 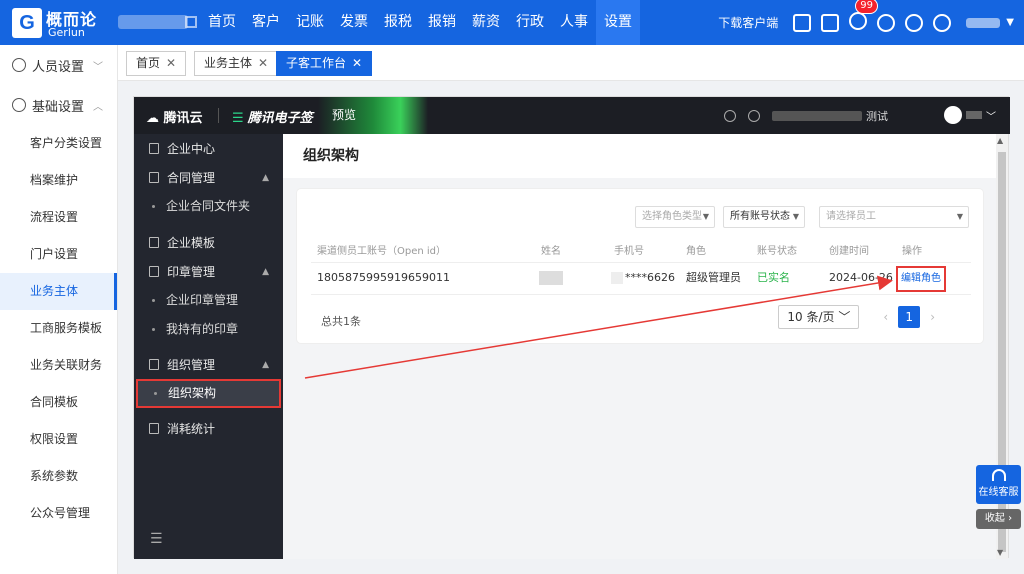 I want to click on select-placeholder: 选择角色类型, so click(x=672, y=216).